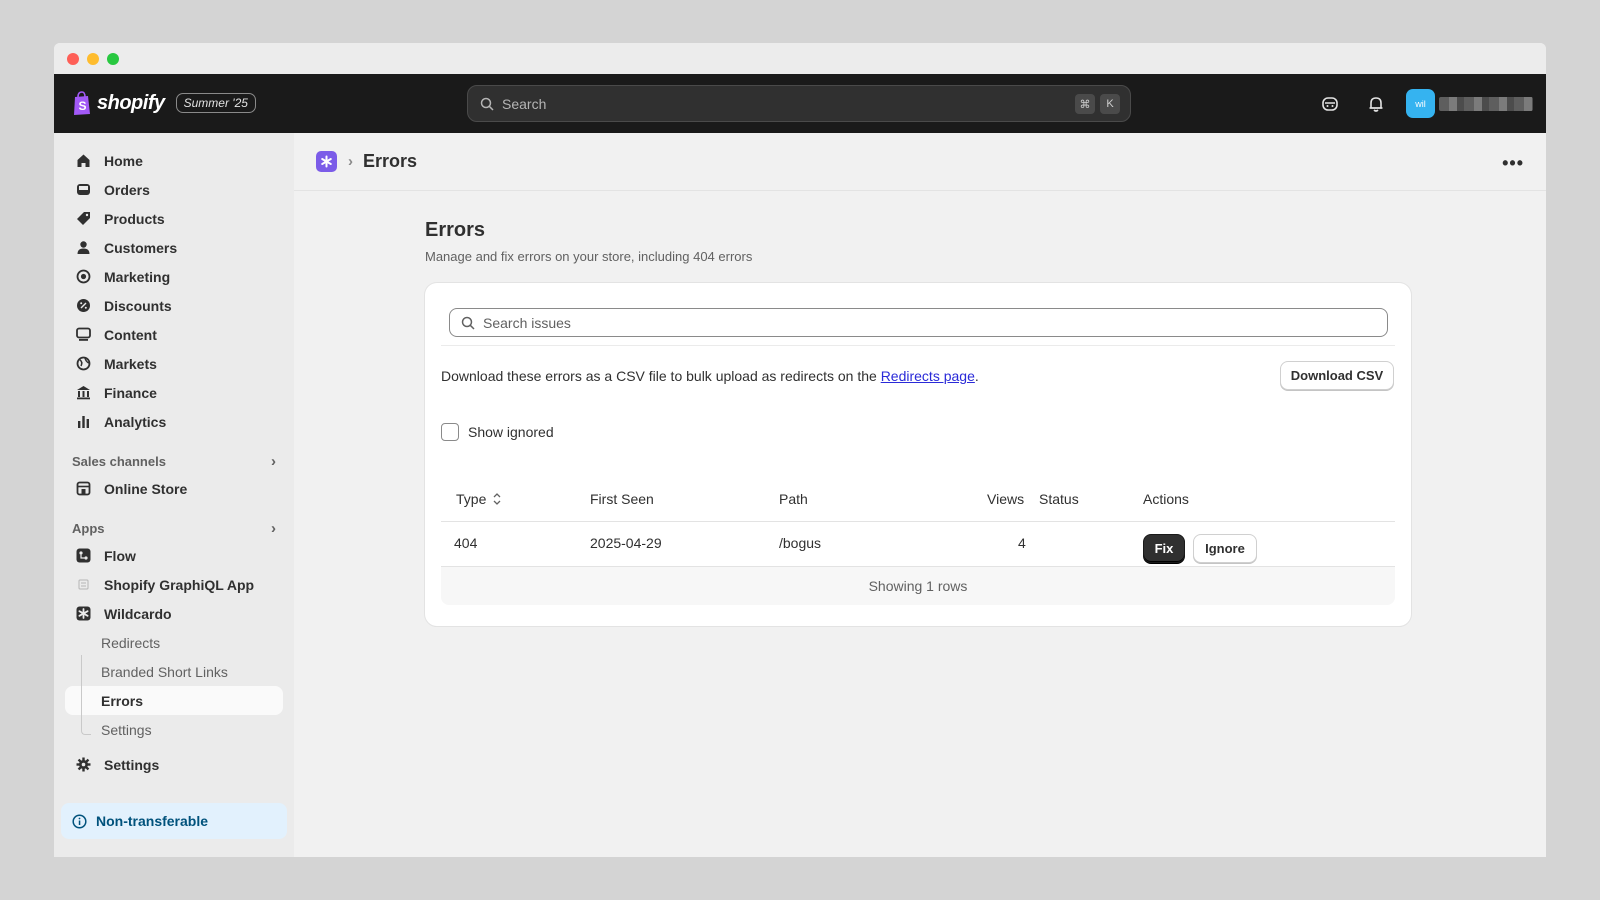 Image resolution: width=1600 pixels, height=900 pixels. What do you see at coordinates (626, 543) in the screenshot?
I see `cell-first-seen: 2025-04-29` at bounding box center [626, 543].